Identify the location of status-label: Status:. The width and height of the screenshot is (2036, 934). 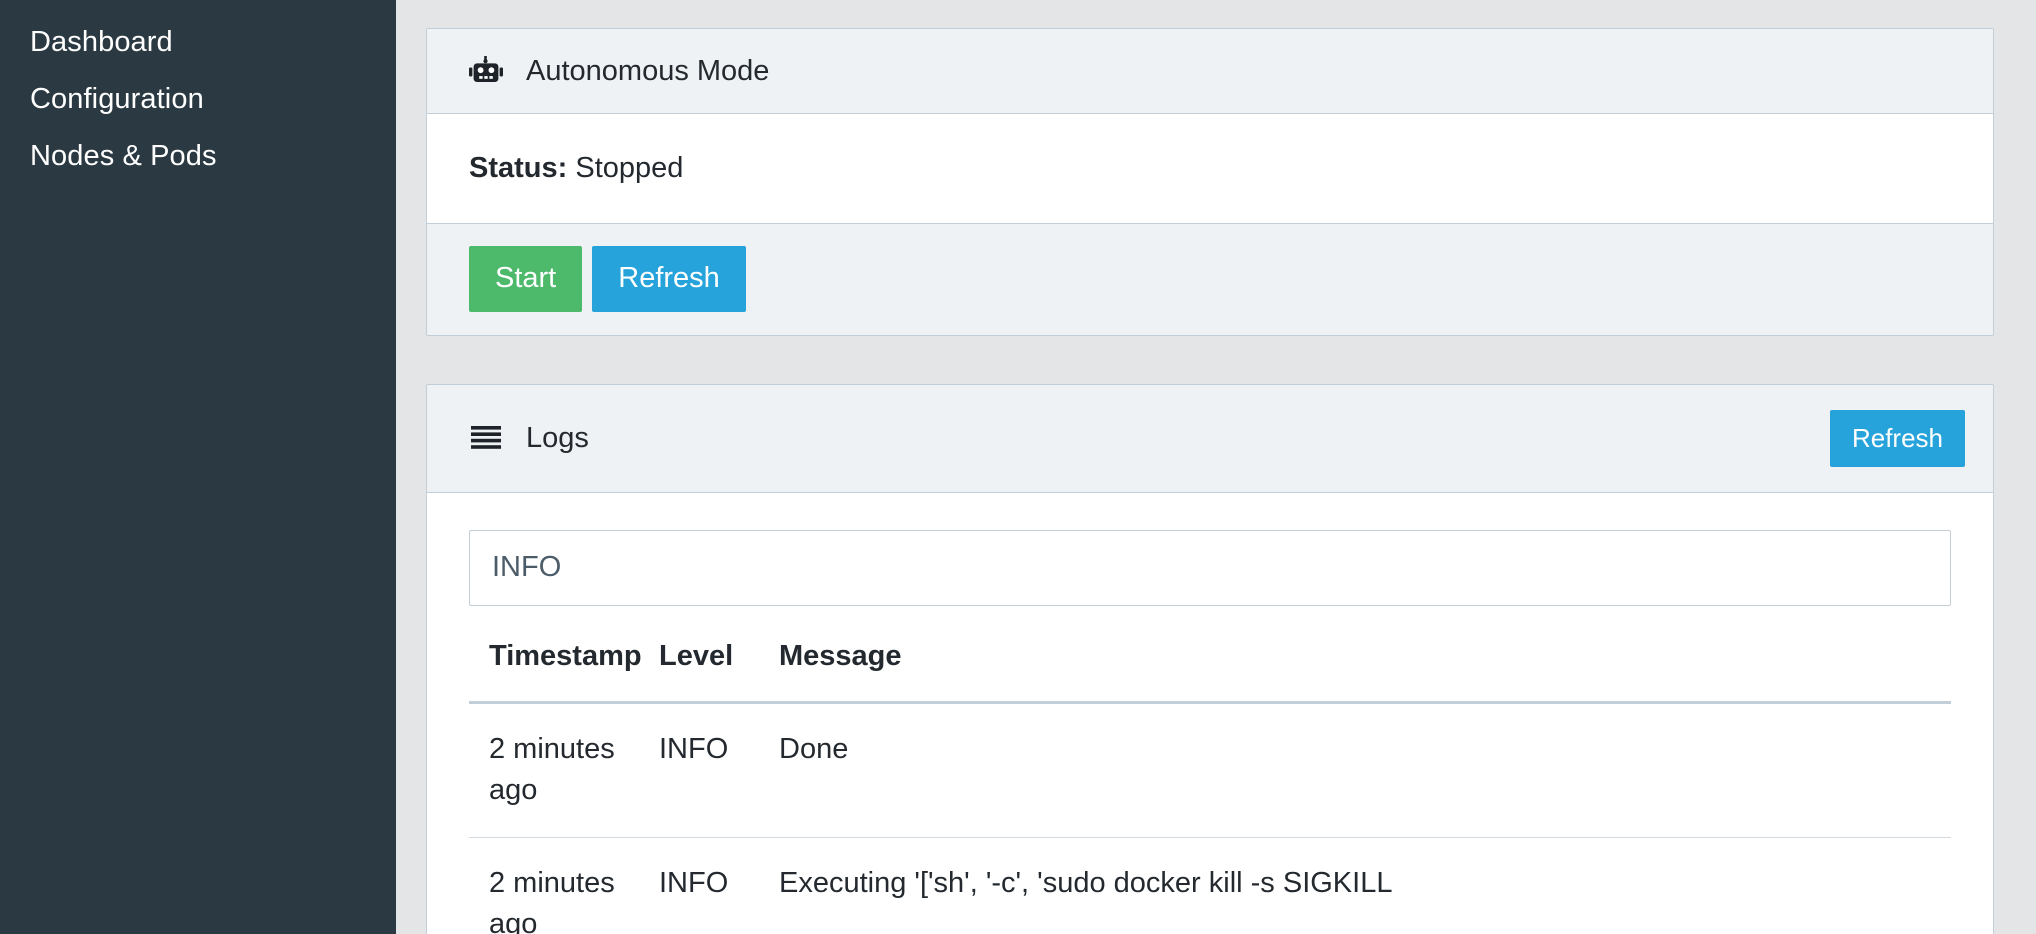
(518, 168).